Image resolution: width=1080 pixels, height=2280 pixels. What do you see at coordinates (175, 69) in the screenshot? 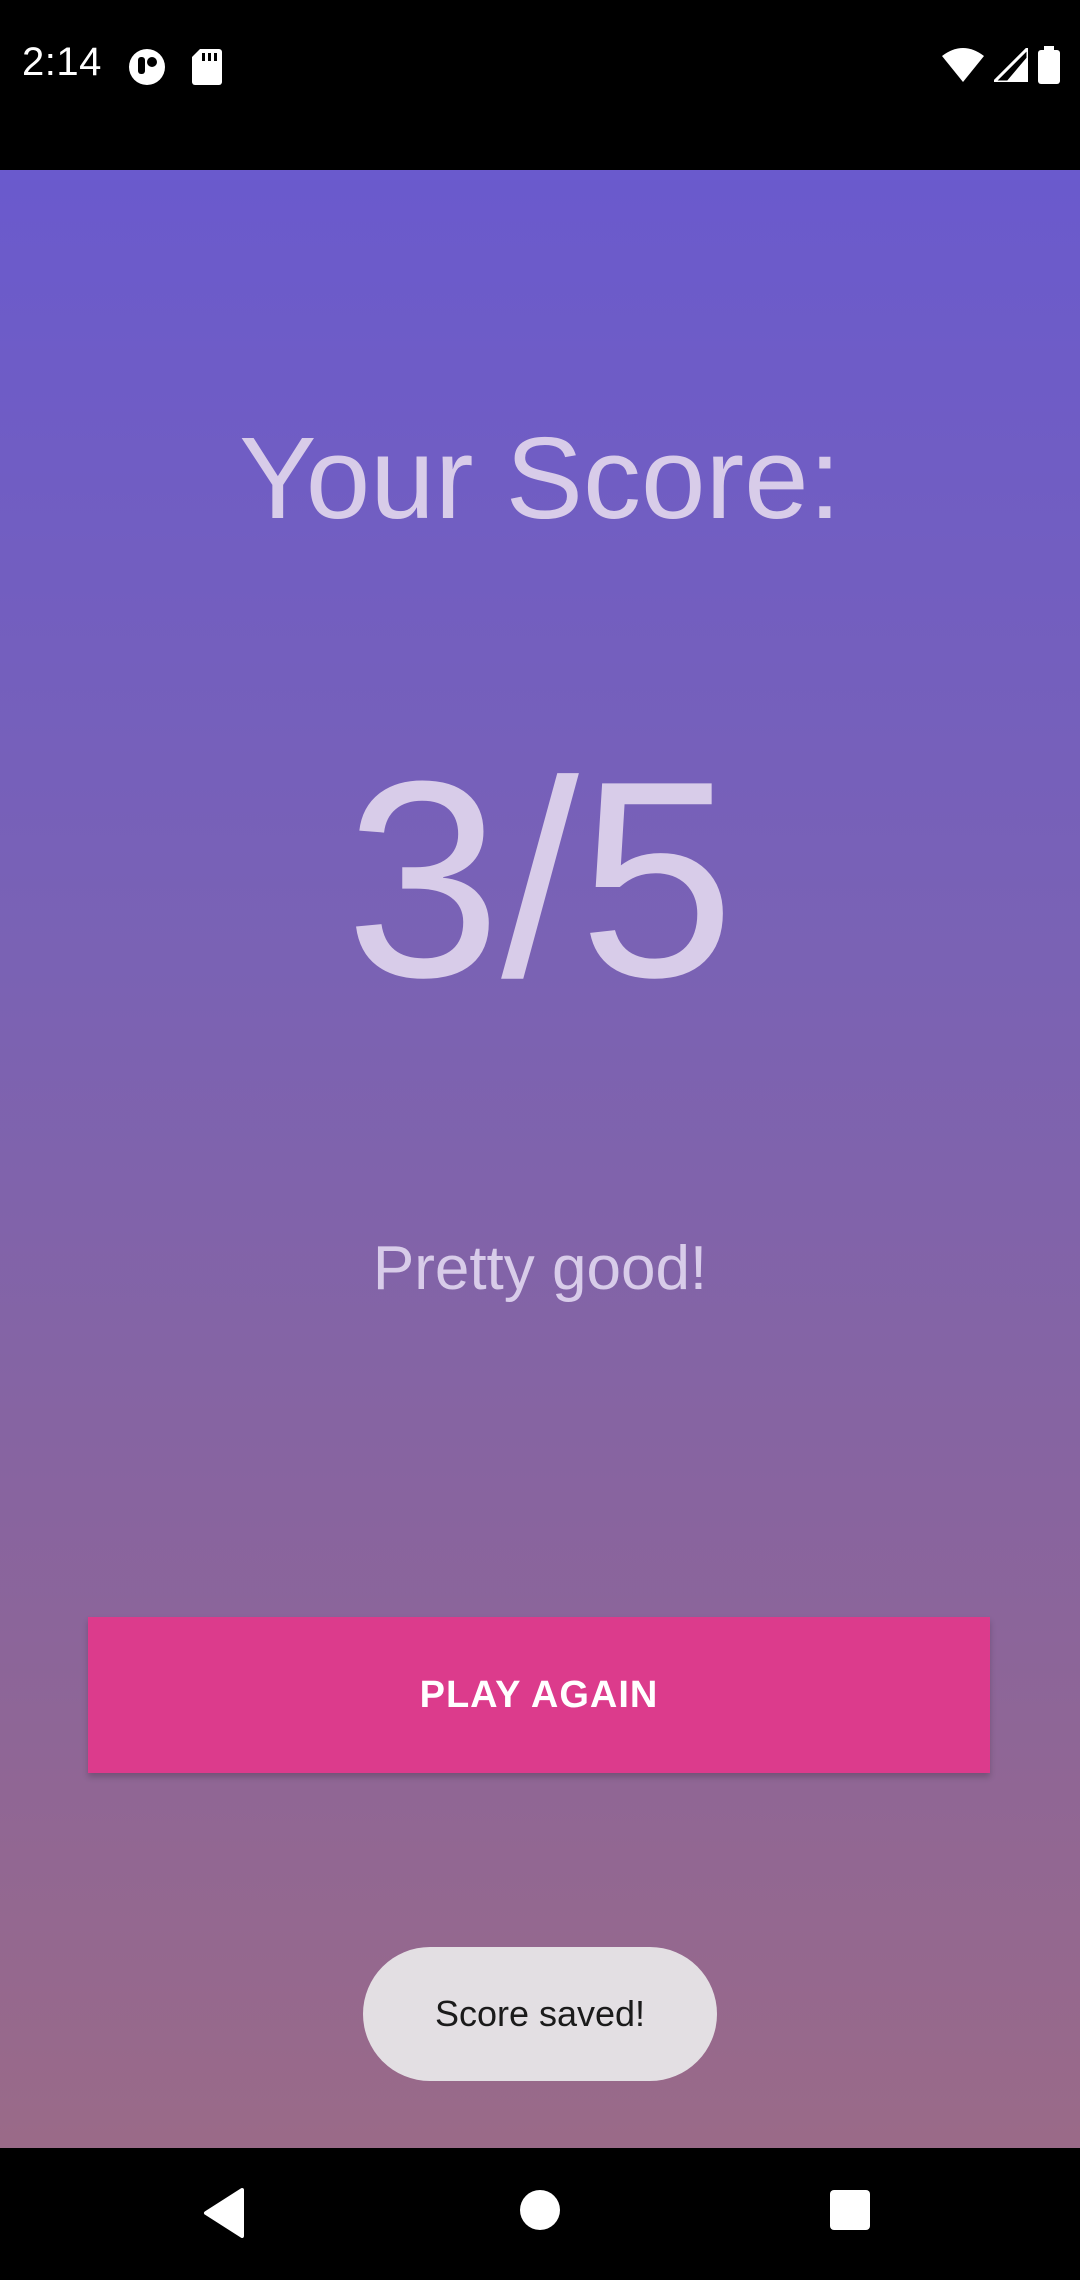
I see `status-left-icons` at bounding box center [175, 69].